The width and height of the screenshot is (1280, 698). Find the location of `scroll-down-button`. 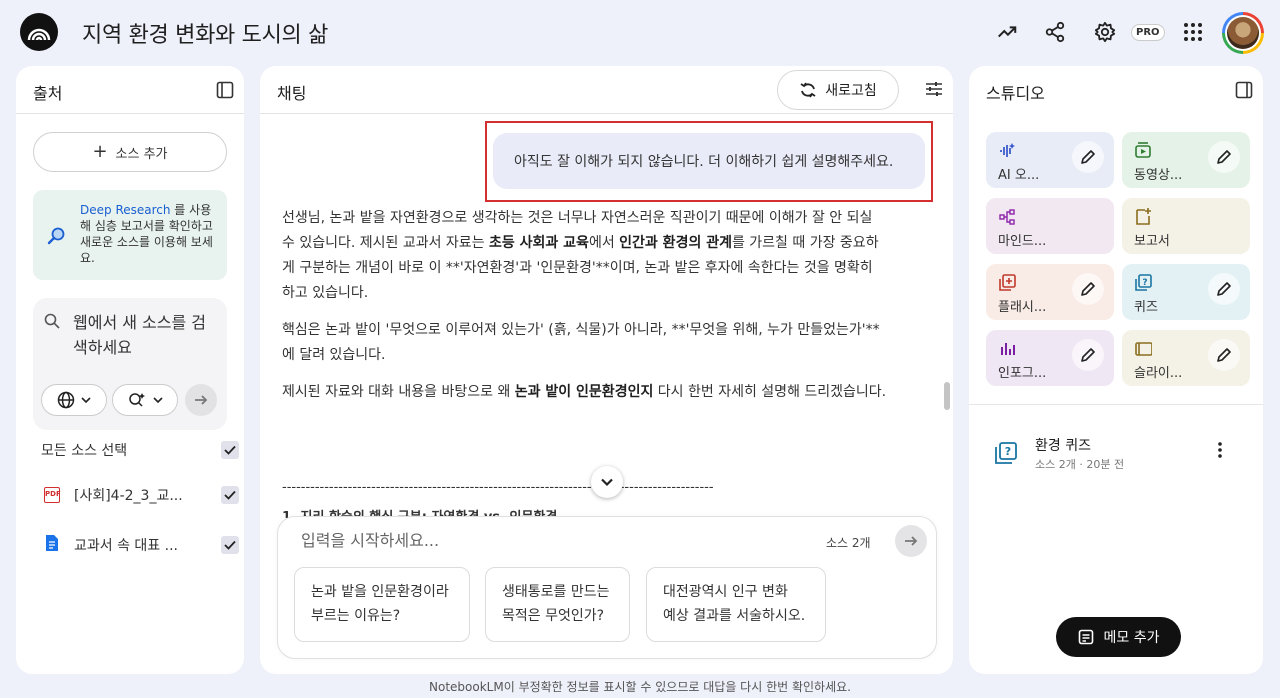

scroll-down-button is located at coordinates (607, 482).